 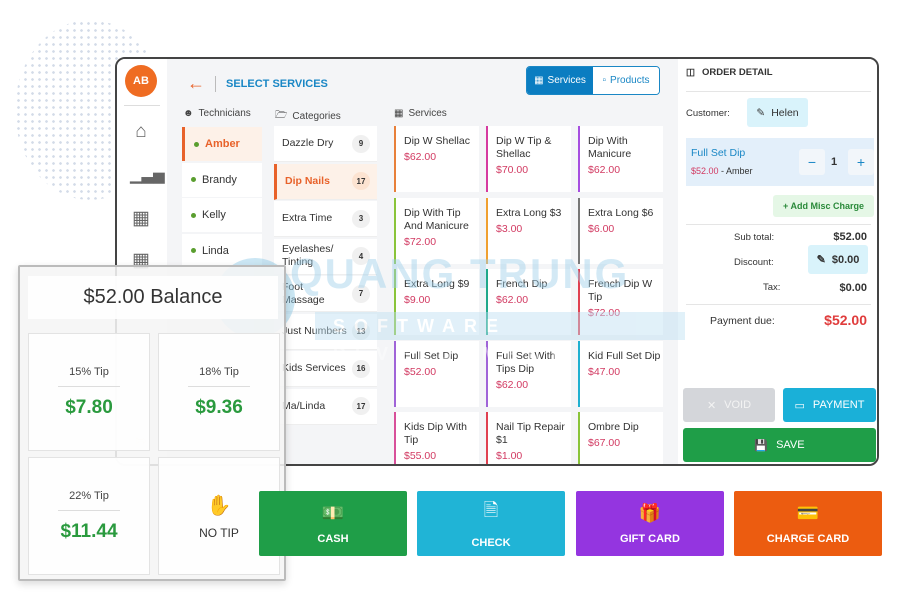 What do you see at coordinates (834, 162) in the screenshot?
I see `qty-value: 1` at bounding box center [834, 162].